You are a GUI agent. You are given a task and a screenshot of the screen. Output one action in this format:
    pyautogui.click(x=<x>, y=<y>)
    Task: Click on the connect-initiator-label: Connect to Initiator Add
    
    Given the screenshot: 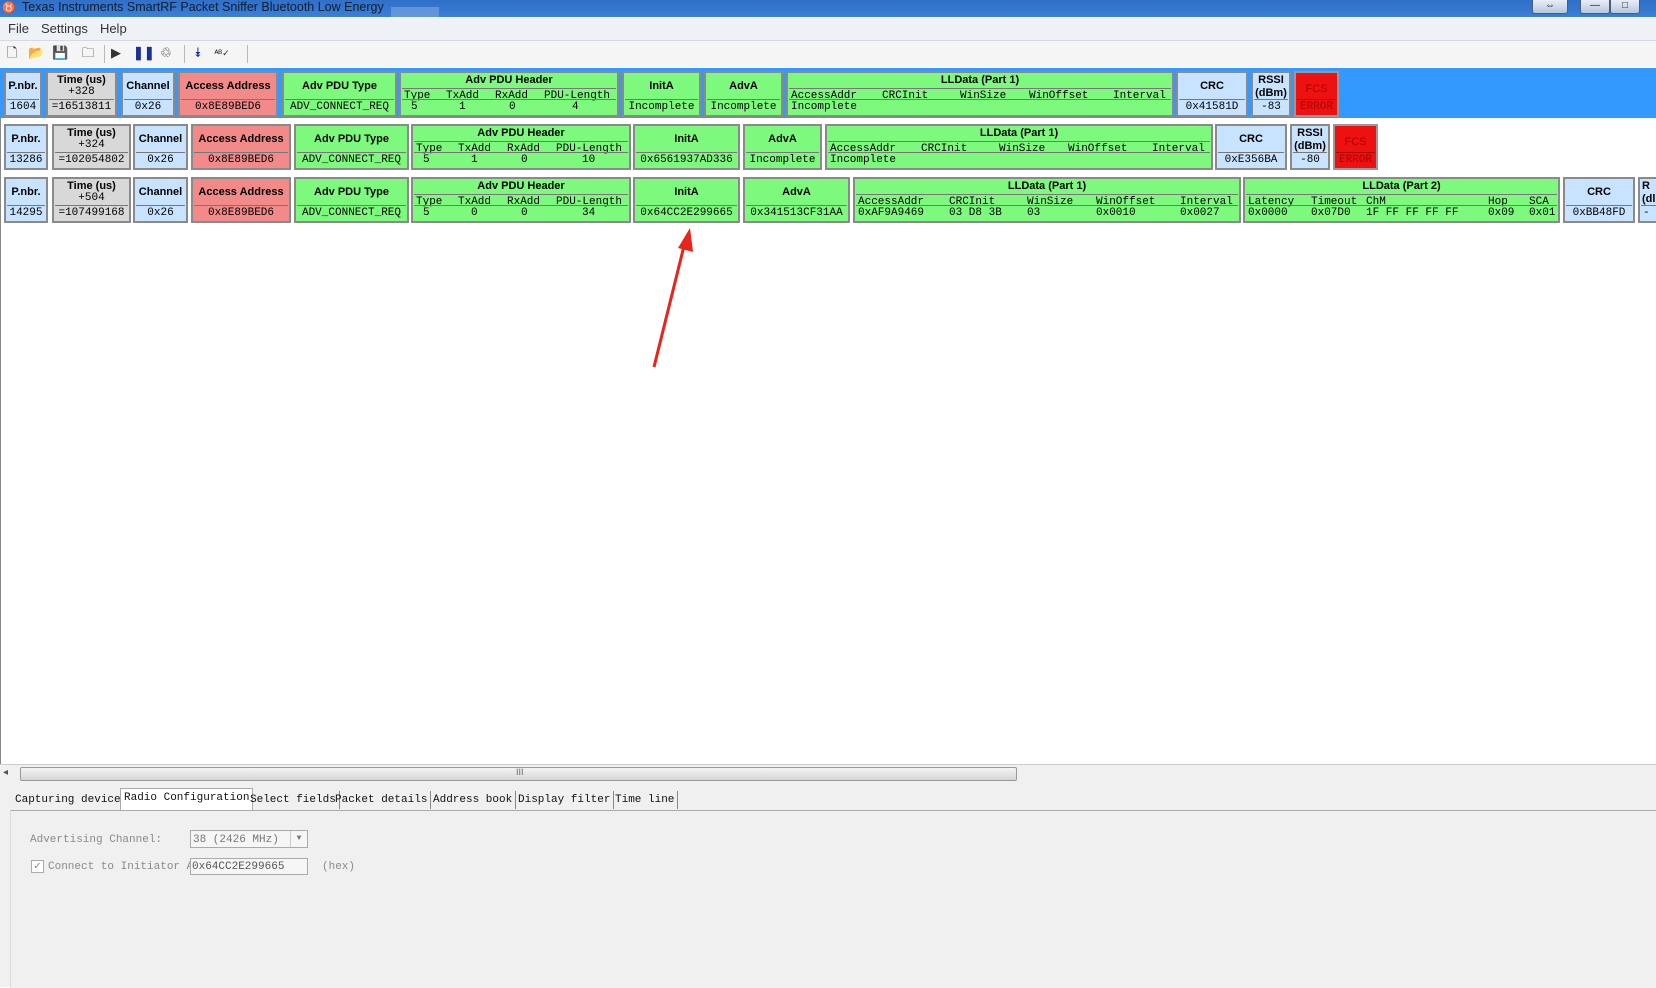 What is the action you would take?
    pyautogui.click(x=127, y=867)
    